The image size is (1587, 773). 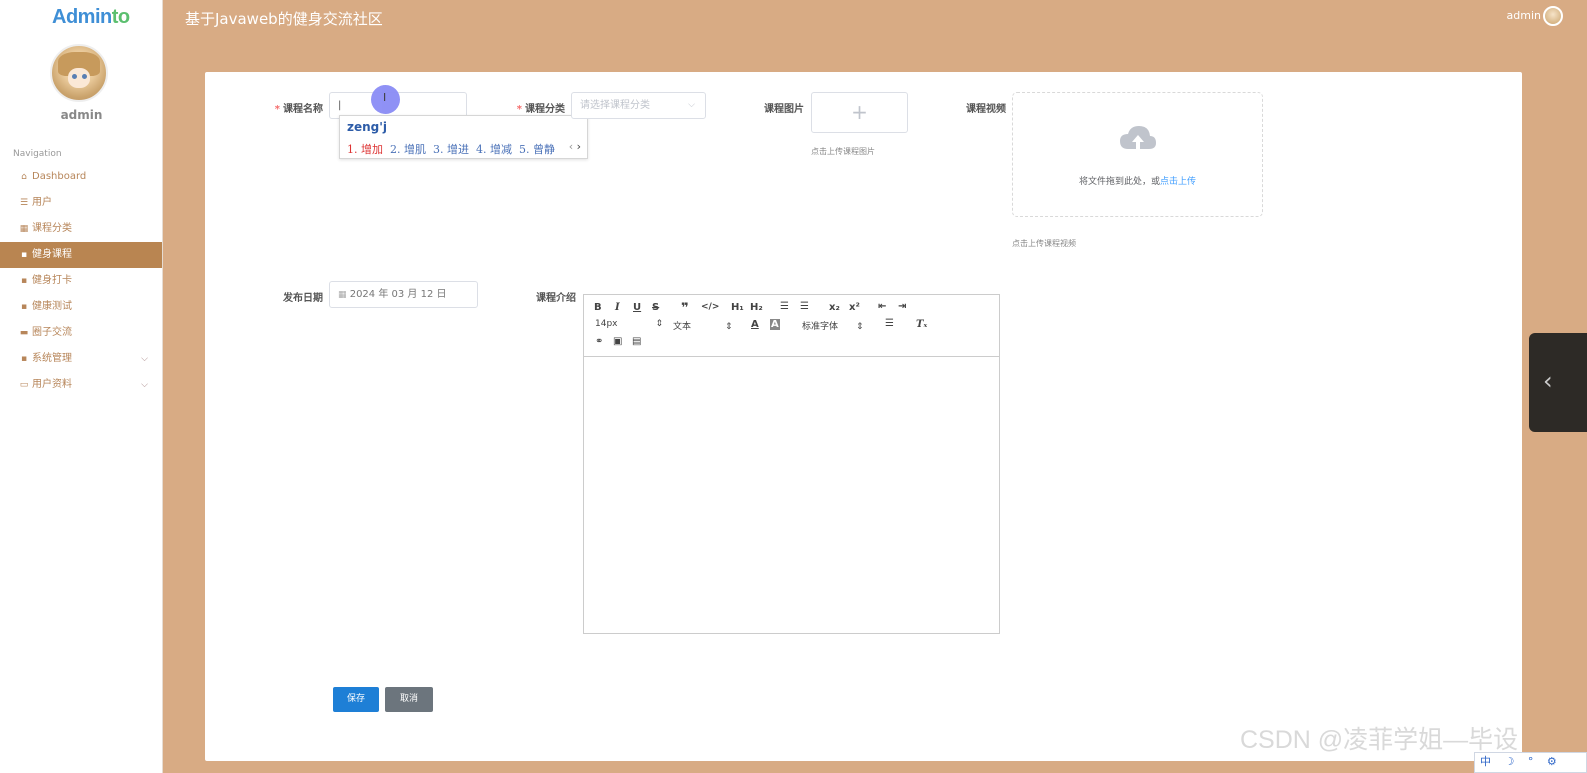 I want to click on ime-composition: zeng'j, so click(x=367, y=127).